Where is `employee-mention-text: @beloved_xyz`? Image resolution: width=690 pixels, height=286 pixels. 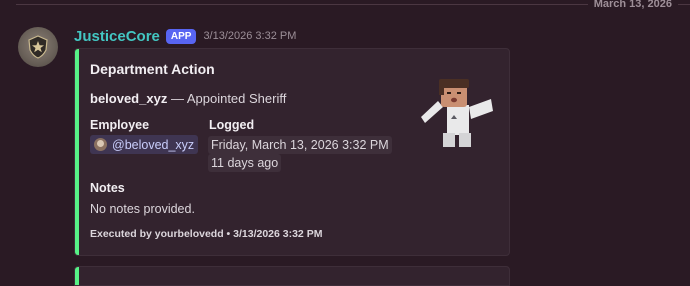
employee-mention-text: @beloved_xyz is located at coordinates (153, 144).